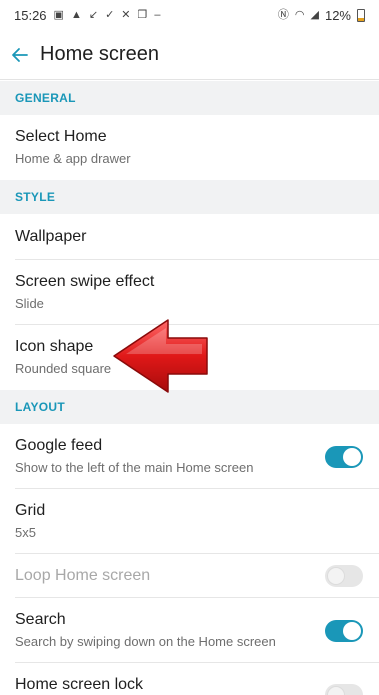  I want to click on home-screen-lock-toggle, so click(344, 689).